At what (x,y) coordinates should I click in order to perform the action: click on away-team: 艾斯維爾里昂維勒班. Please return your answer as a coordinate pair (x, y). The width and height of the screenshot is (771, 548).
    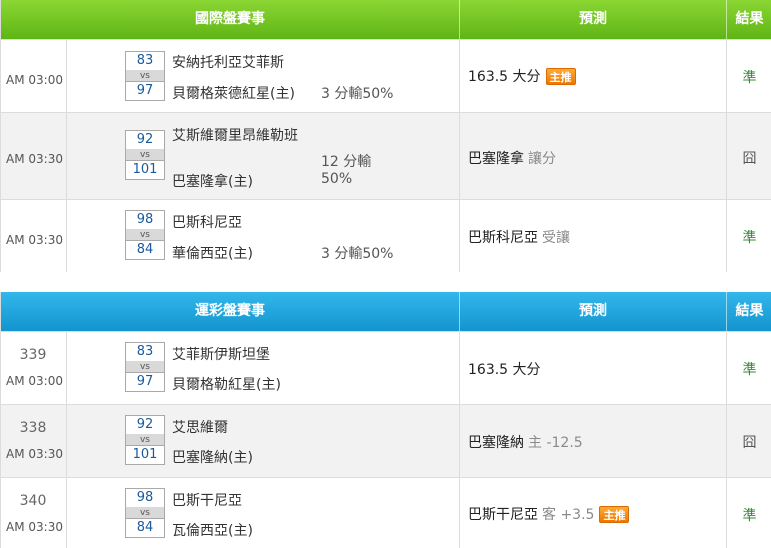
    Looking at the image, I should click on (235, 136).